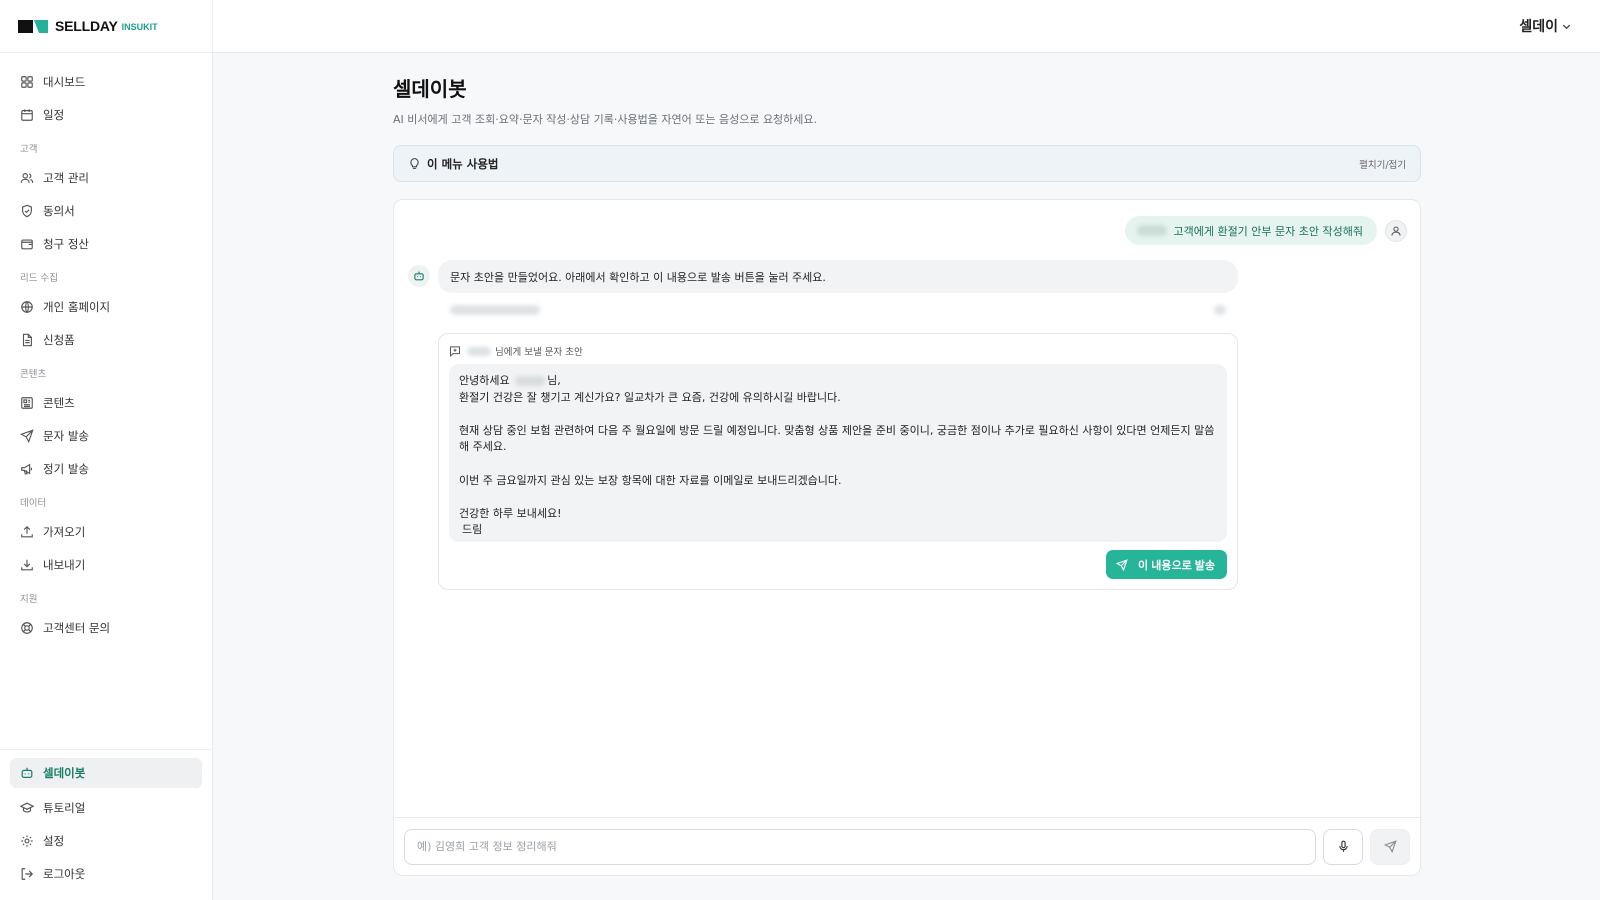 This screenshot has width=1600, height=900. What do you see at coordinates (33, 26) in the screenshot?
I see `logo-mark-icon` at bounding box center [33, 26].